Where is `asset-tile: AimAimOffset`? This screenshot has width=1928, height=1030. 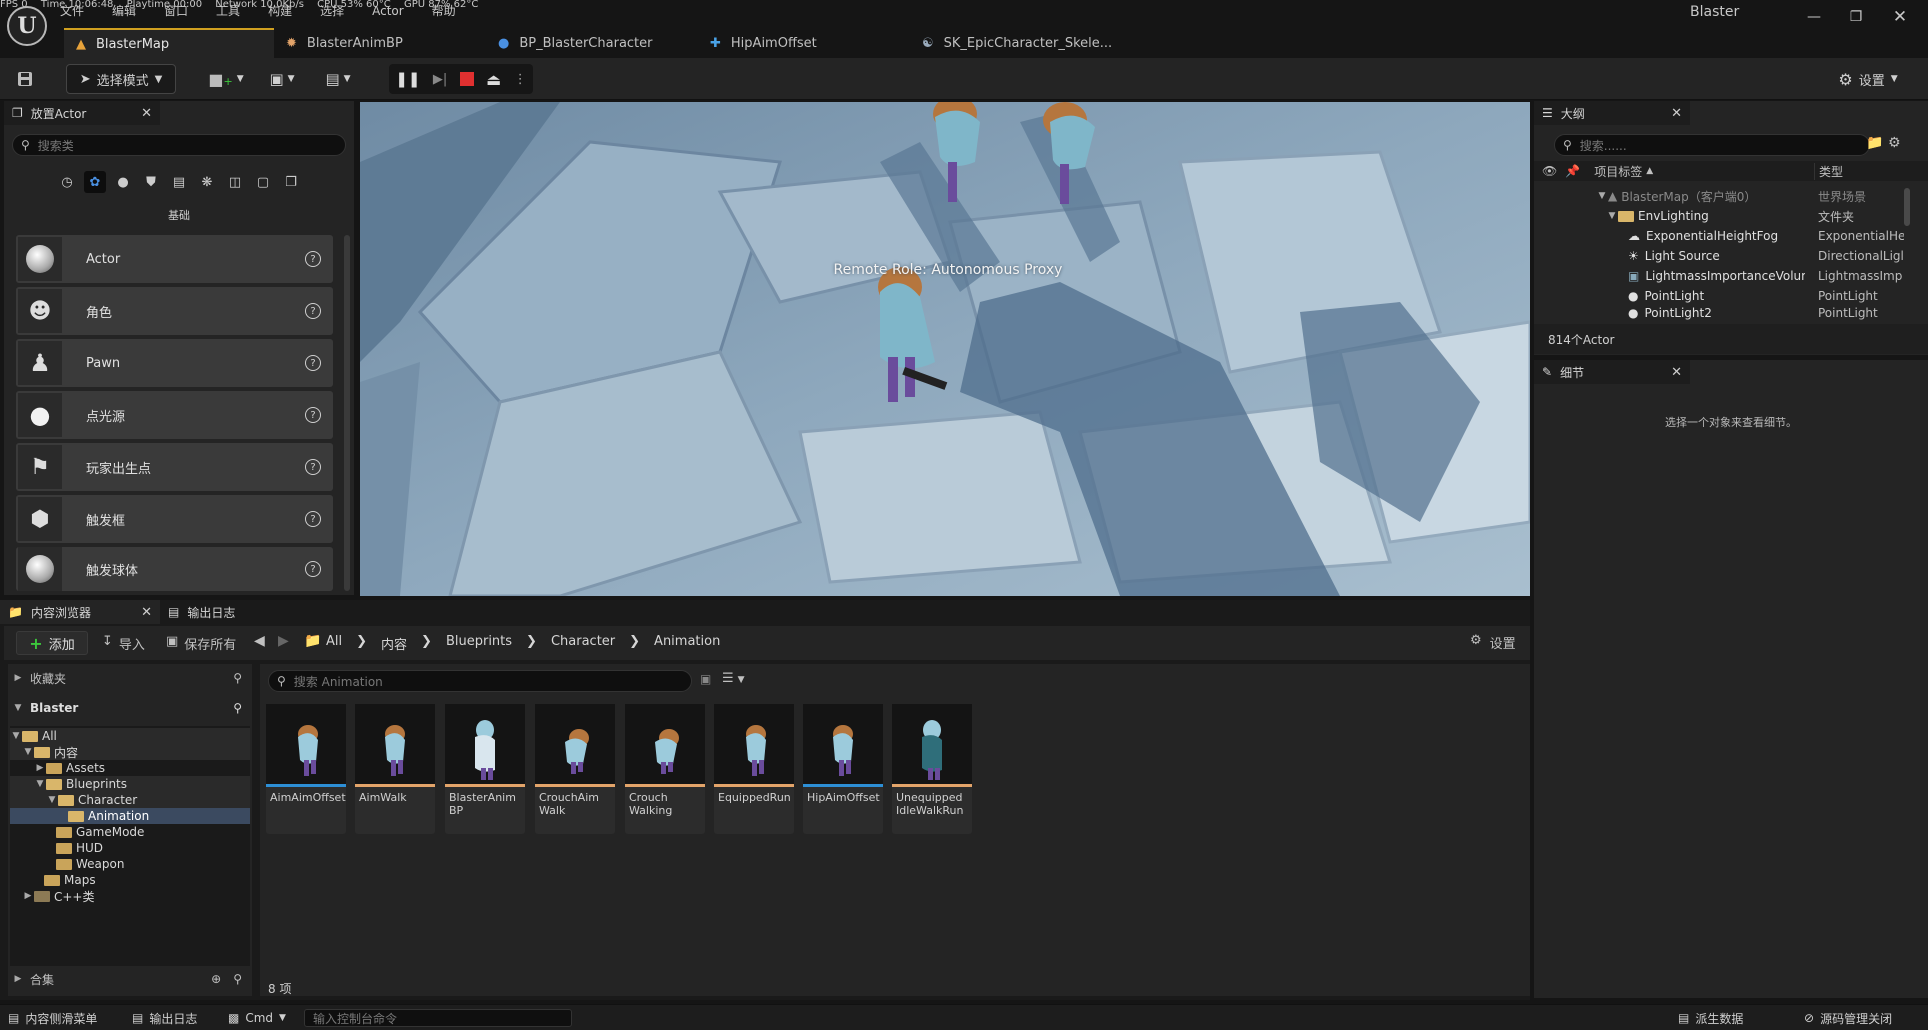
asset-tile: AimAimOffset is located at coordinates (306, 769).